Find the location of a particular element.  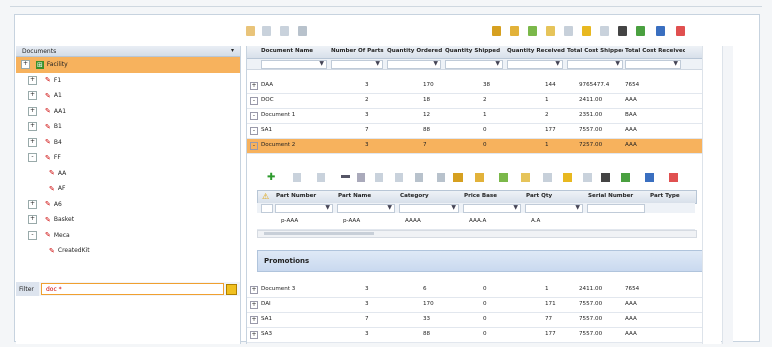

table-row: + SA3 3 88 0 177 7557.00 AAA is located at coordinates (474, 335).